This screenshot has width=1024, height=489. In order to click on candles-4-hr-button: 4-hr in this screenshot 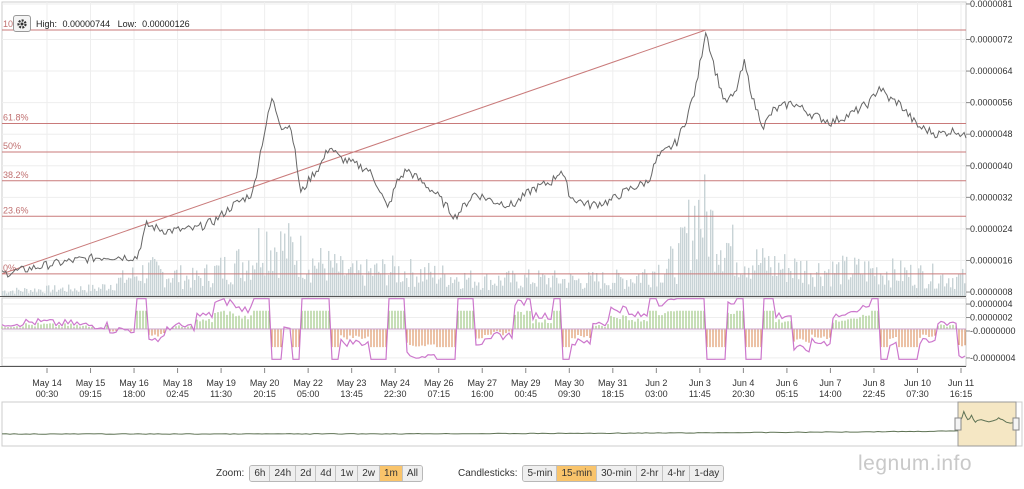, I will do `click(676, 473)`.